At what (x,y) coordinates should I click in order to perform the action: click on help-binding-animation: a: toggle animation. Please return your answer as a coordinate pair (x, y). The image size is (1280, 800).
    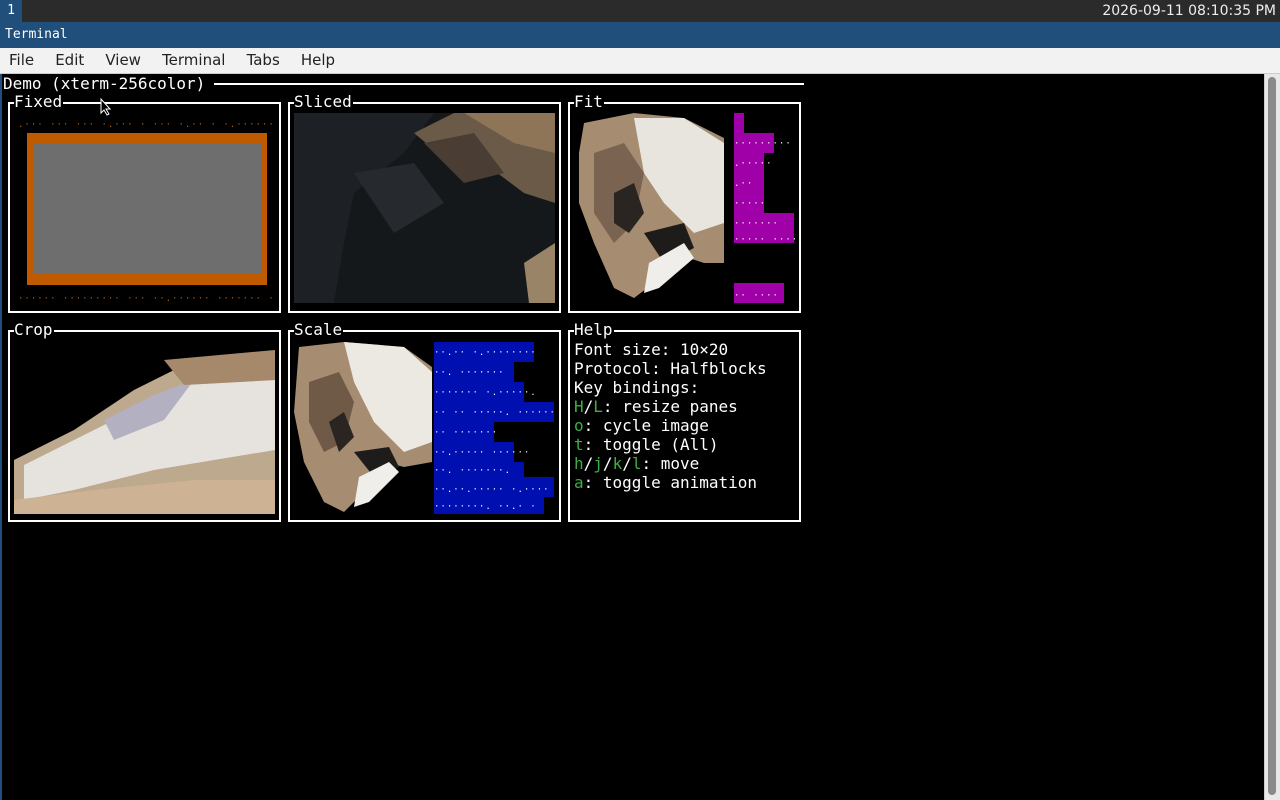
    Looking at the image, I should click on (670, 482).